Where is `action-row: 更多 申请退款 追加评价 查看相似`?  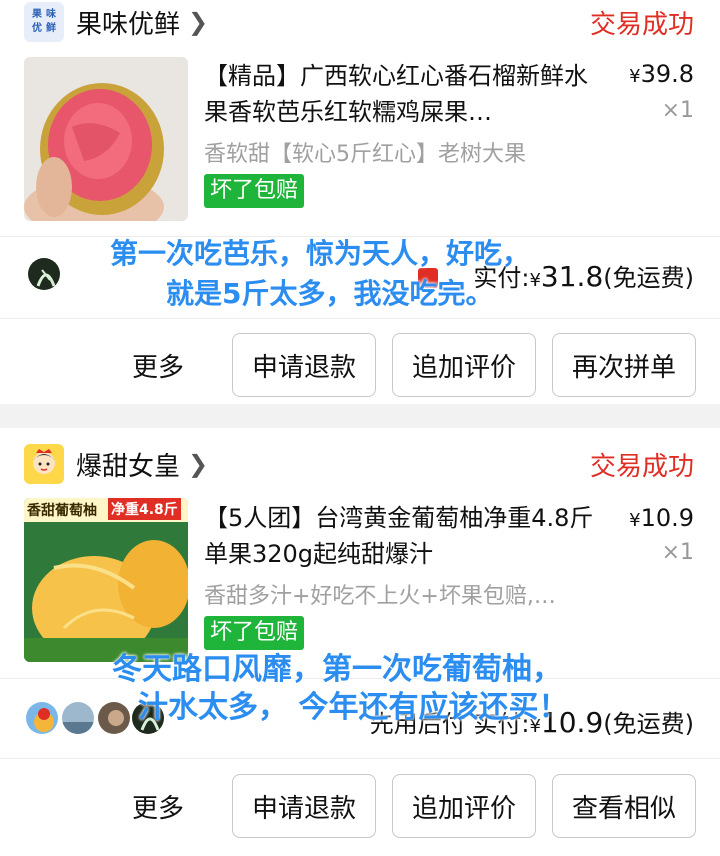
action-row: 更多 申请退款 追加评价 查看相似 is located at coordinates (360, 806).